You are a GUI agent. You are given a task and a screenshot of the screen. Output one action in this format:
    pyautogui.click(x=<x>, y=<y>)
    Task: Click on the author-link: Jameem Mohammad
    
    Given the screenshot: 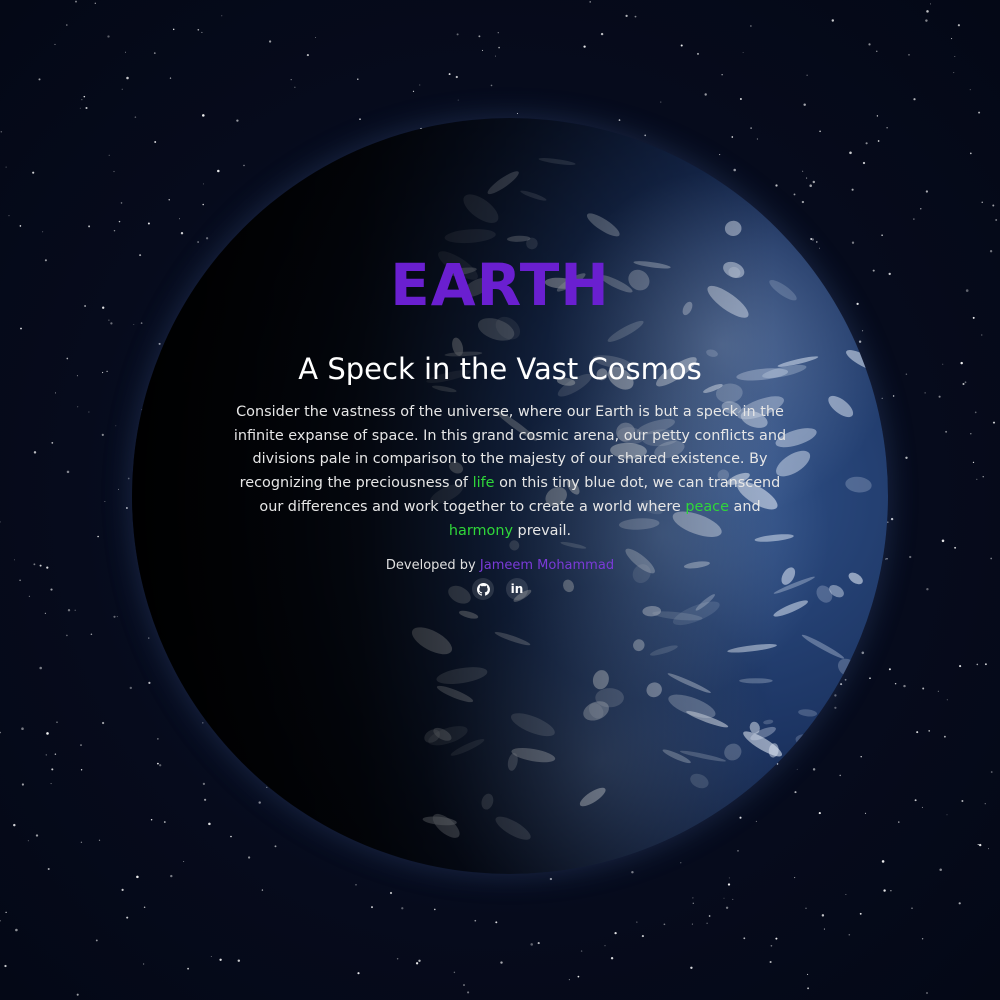 What is the action you would take?
    pyautogui.click(x=547, y=565)
    